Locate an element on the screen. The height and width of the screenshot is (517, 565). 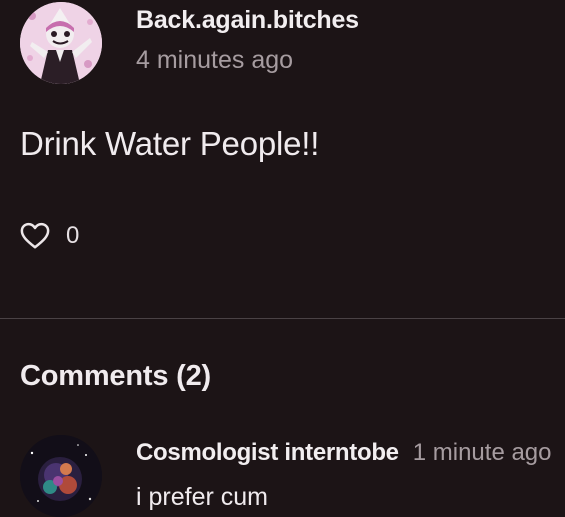
post-timestamp: 4 minutes ago is located at coordinates (215, 60).